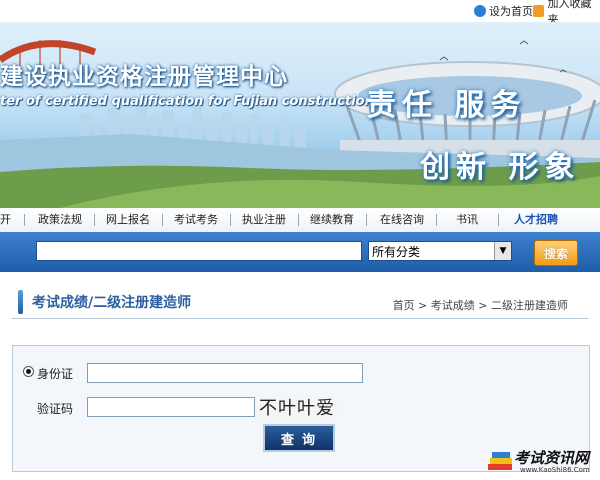 The width and height of the screenshot is (600, 480). What do you see at coordinates (511, 11) in the screenshot?
I see `set-home-label: 设为首页` at bounding box center [511, 11].